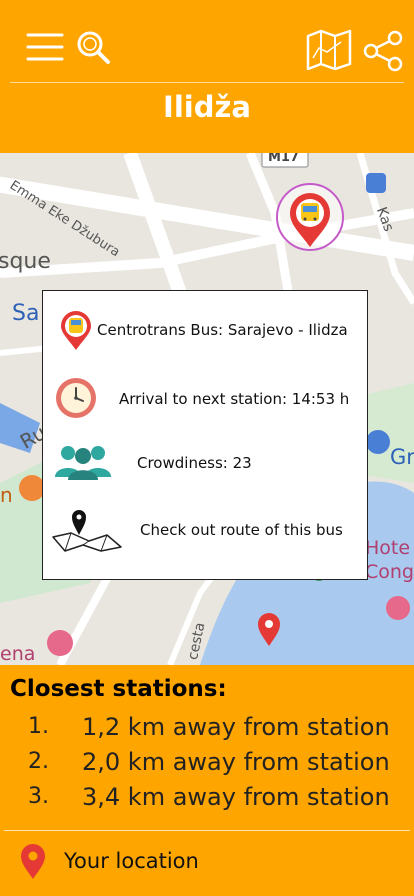 This screenshot has width=414, height=896. Describe the element at coordinates (6, 495) in the screenshot. I see `map-label: n` at that location.